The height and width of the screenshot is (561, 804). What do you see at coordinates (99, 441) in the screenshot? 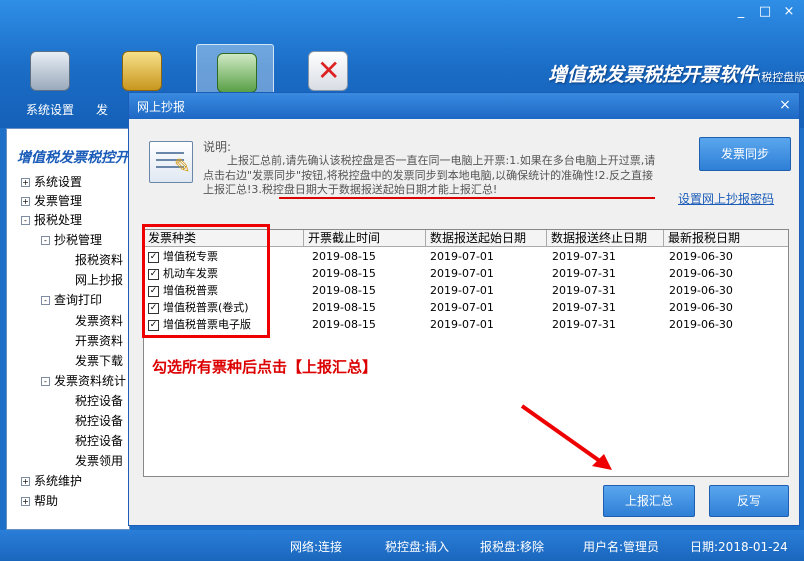
I see `tree-item-device-3: 税控设备` at bounding box center [99, 441].